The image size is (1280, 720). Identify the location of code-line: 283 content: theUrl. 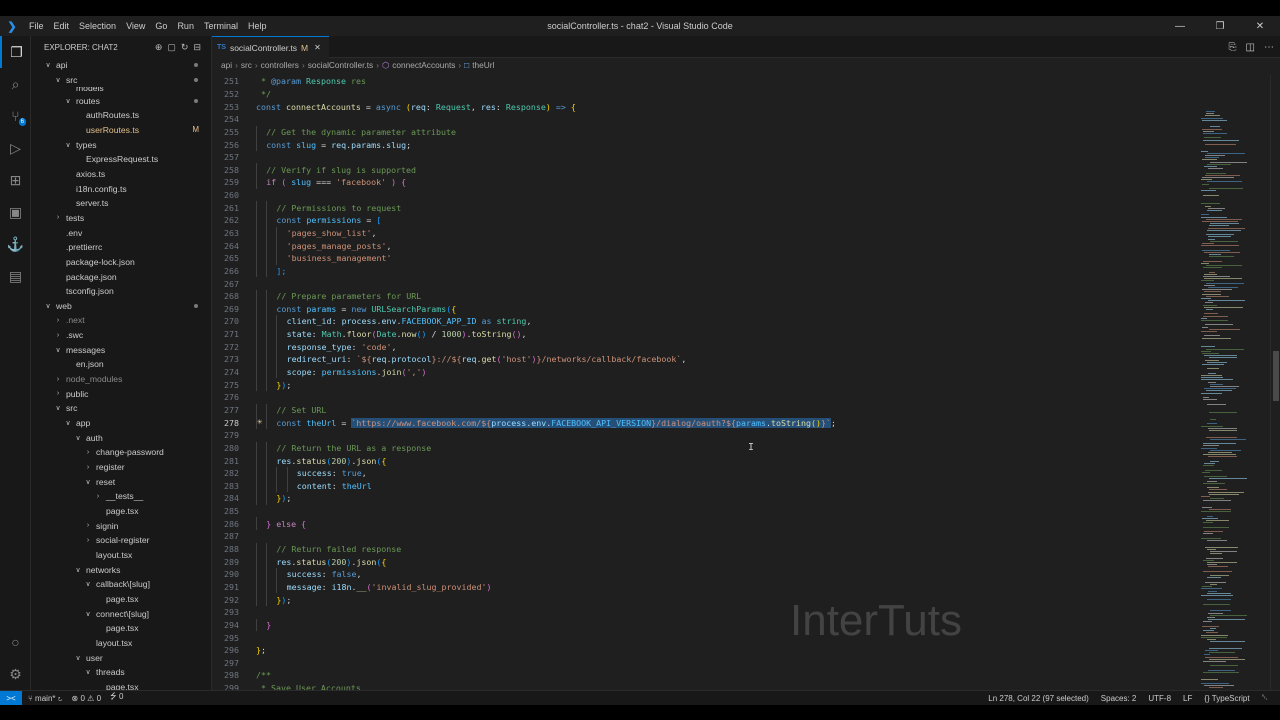
(704, 486).